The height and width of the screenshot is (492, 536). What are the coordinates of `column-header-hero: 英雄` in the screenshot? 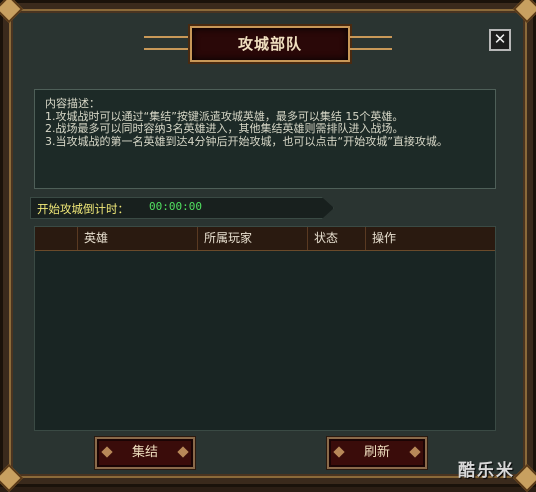 It's located at (137, 238).